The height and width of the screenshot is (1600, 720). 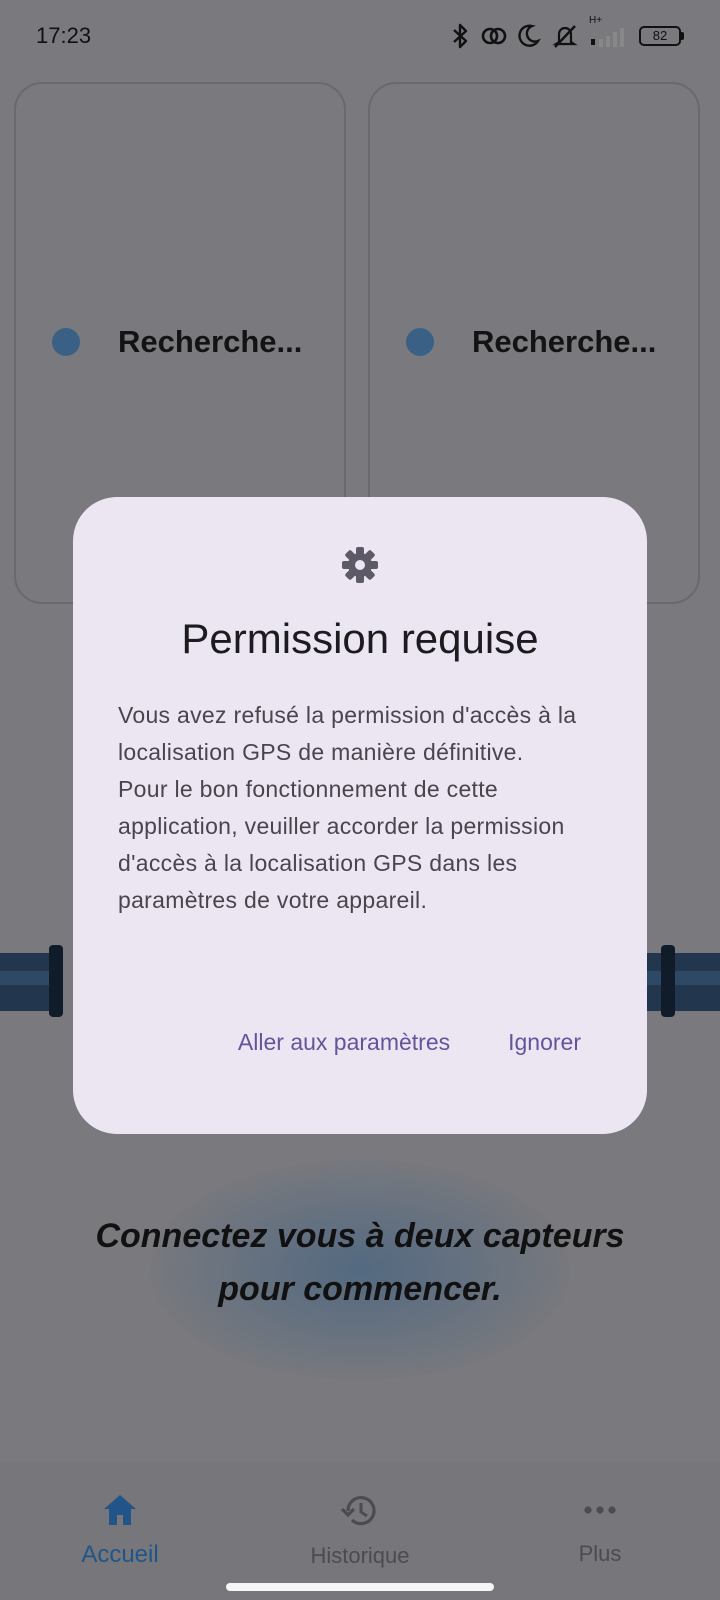 I want to click on home-icon, so click(x=120, y=1512).